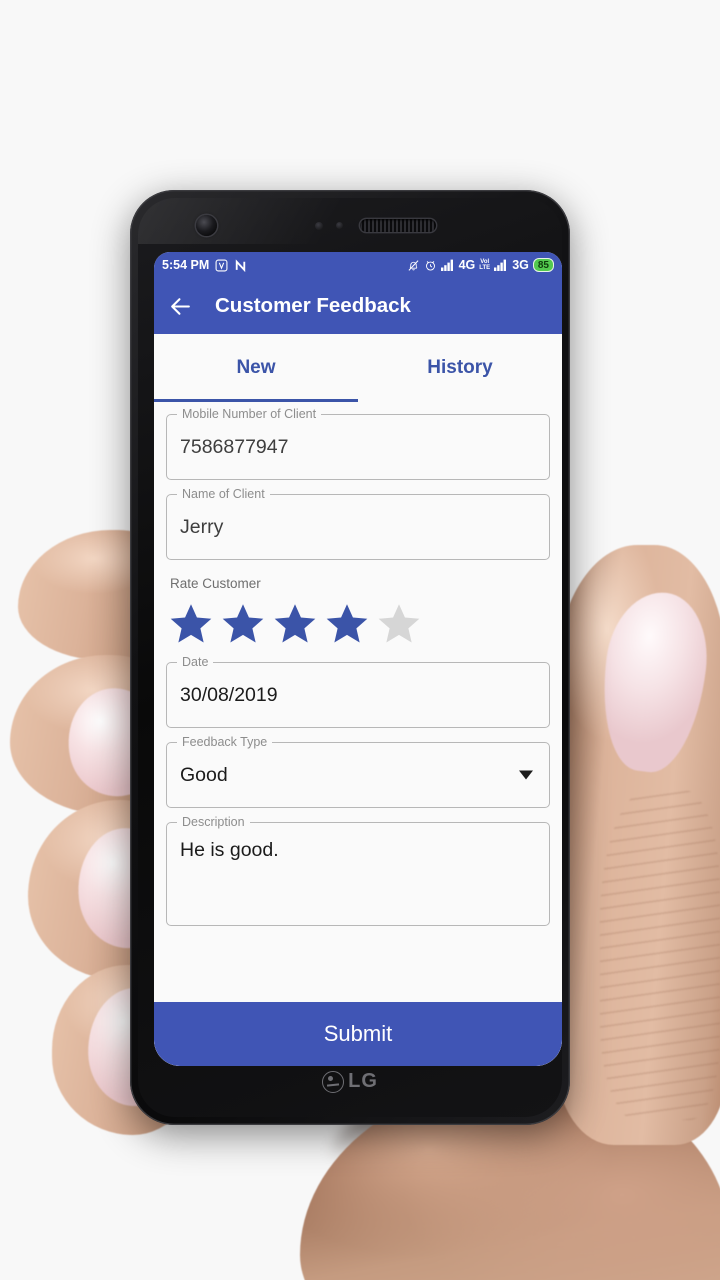 The image size is (720, 1280). What do you see at coordinates (213, 822) in the screenshot?
I see `description-label: Description` at bounding box center [213, 822].